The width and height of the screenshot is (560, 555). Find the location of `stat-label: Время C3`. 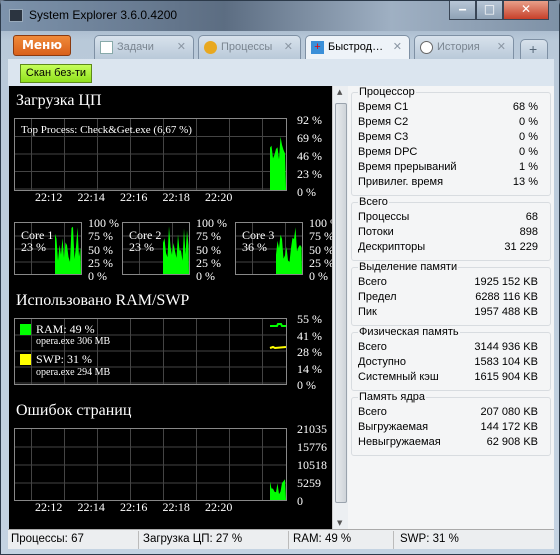

stat-label: Время C3 is located at coordinates (383, 137).